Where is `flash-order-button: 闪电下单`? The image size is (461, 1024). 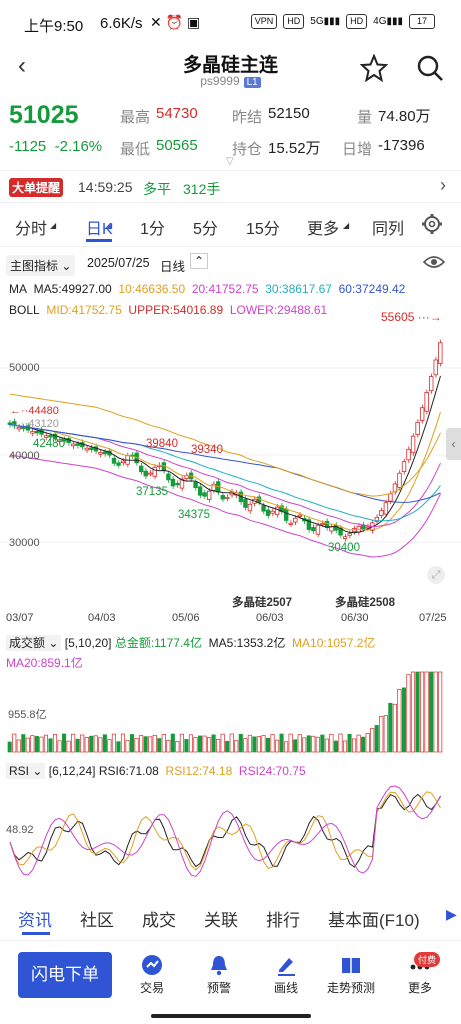
flash-order-button: 闪电下单 is located at coordinates (65, 975).